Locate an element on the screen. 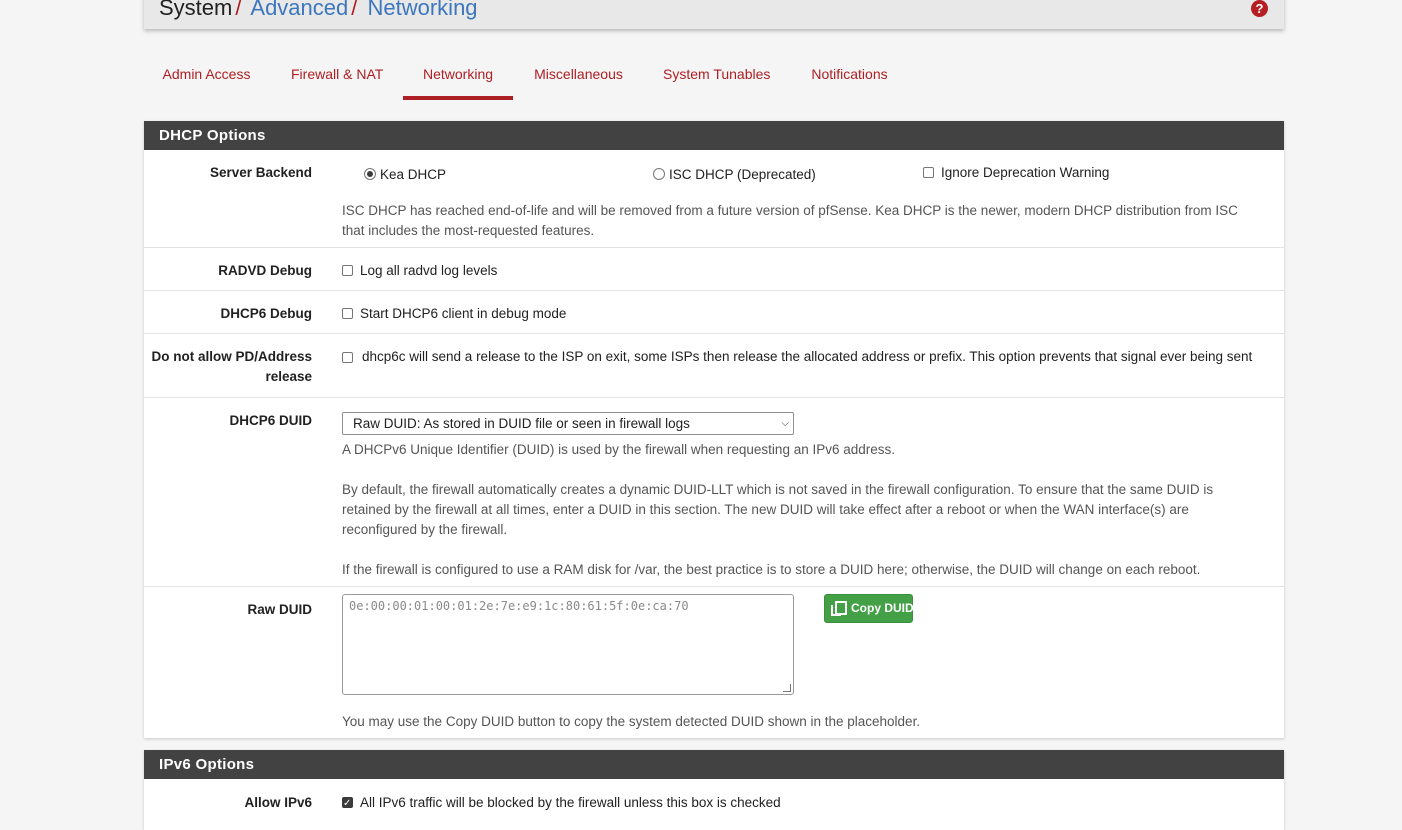 The height and width of the screenshot is (830, 1402). no-release-checkbox is located at coordinates (347, 357).